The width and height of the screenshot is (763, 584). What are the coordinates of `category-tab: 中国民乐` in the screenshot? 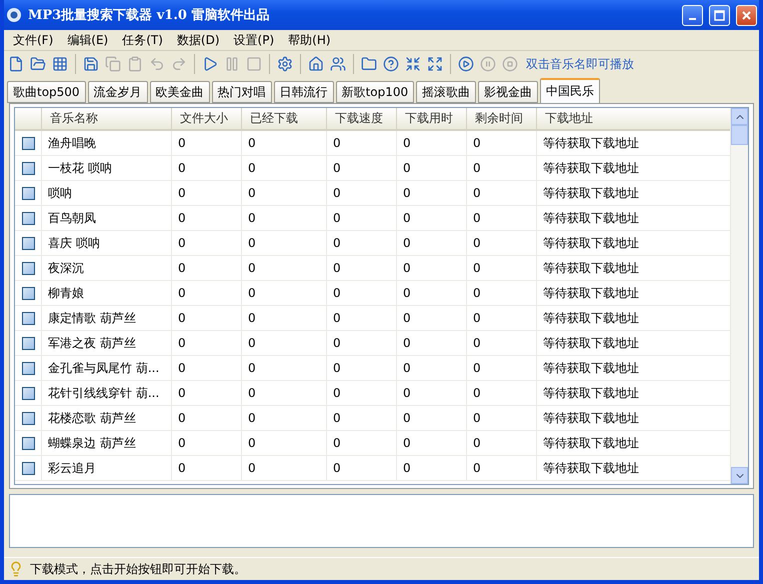 It's located at (570, 90).